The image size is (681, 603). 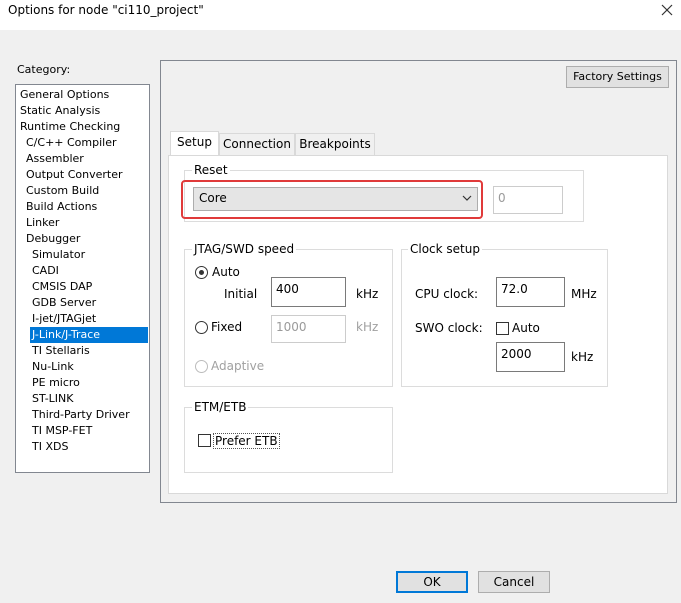 What do you see at coordinates (41, 223) in the screenshot?
I see `category-item: Linker` at bounding box center [41, 223].